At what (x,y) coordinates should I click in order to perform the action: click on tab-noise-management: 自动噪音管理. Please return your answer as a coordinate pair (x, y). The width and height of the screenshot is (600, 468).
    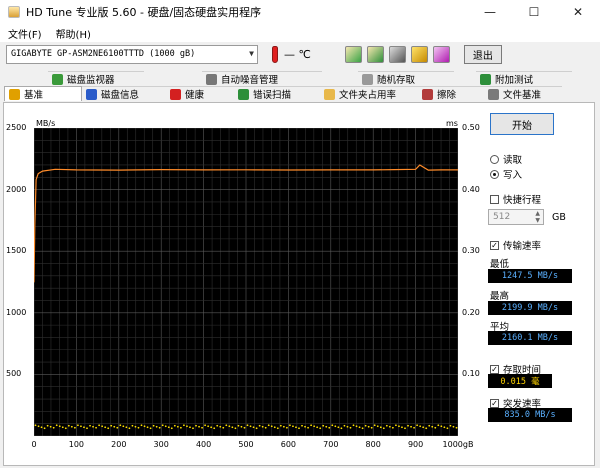
    Looking at the image, I should click on (262, 78).